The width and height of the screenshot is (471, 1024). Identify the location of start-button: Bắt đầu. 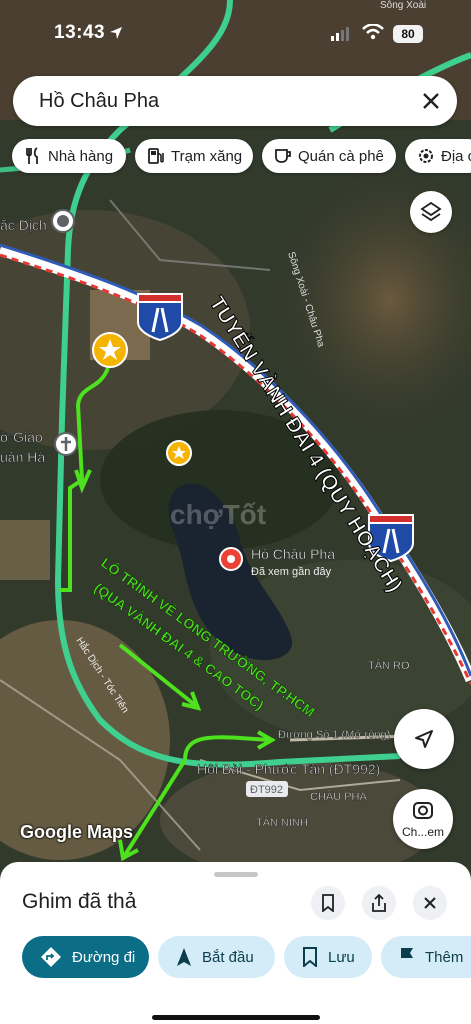
(216, 957).